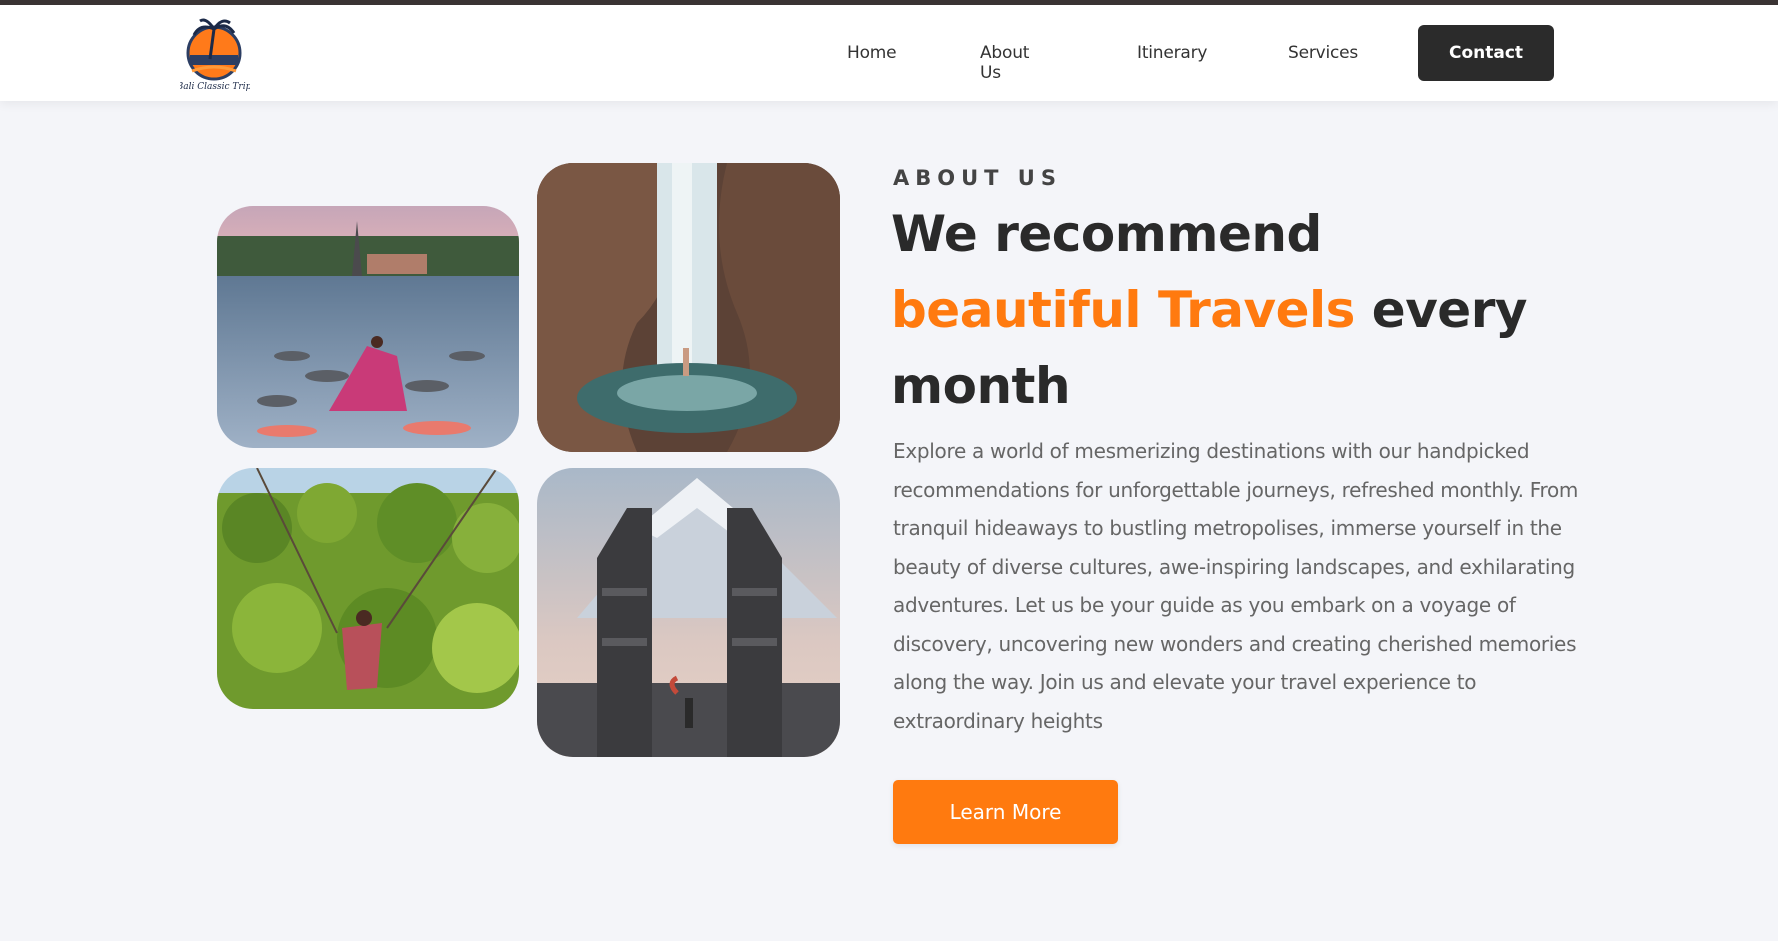 The height and width of the screenshot is (941, 1778). I want to click on learn-more-button: Learn More, so click(1005, 812).